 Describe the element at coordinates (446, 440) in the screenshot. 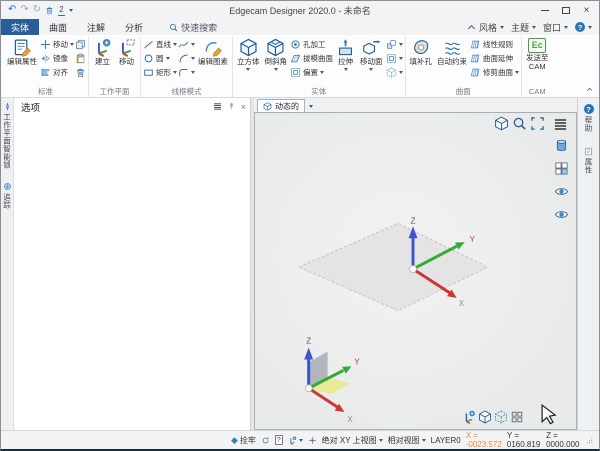

I see `layer-indicator: LAYER0` at that location.